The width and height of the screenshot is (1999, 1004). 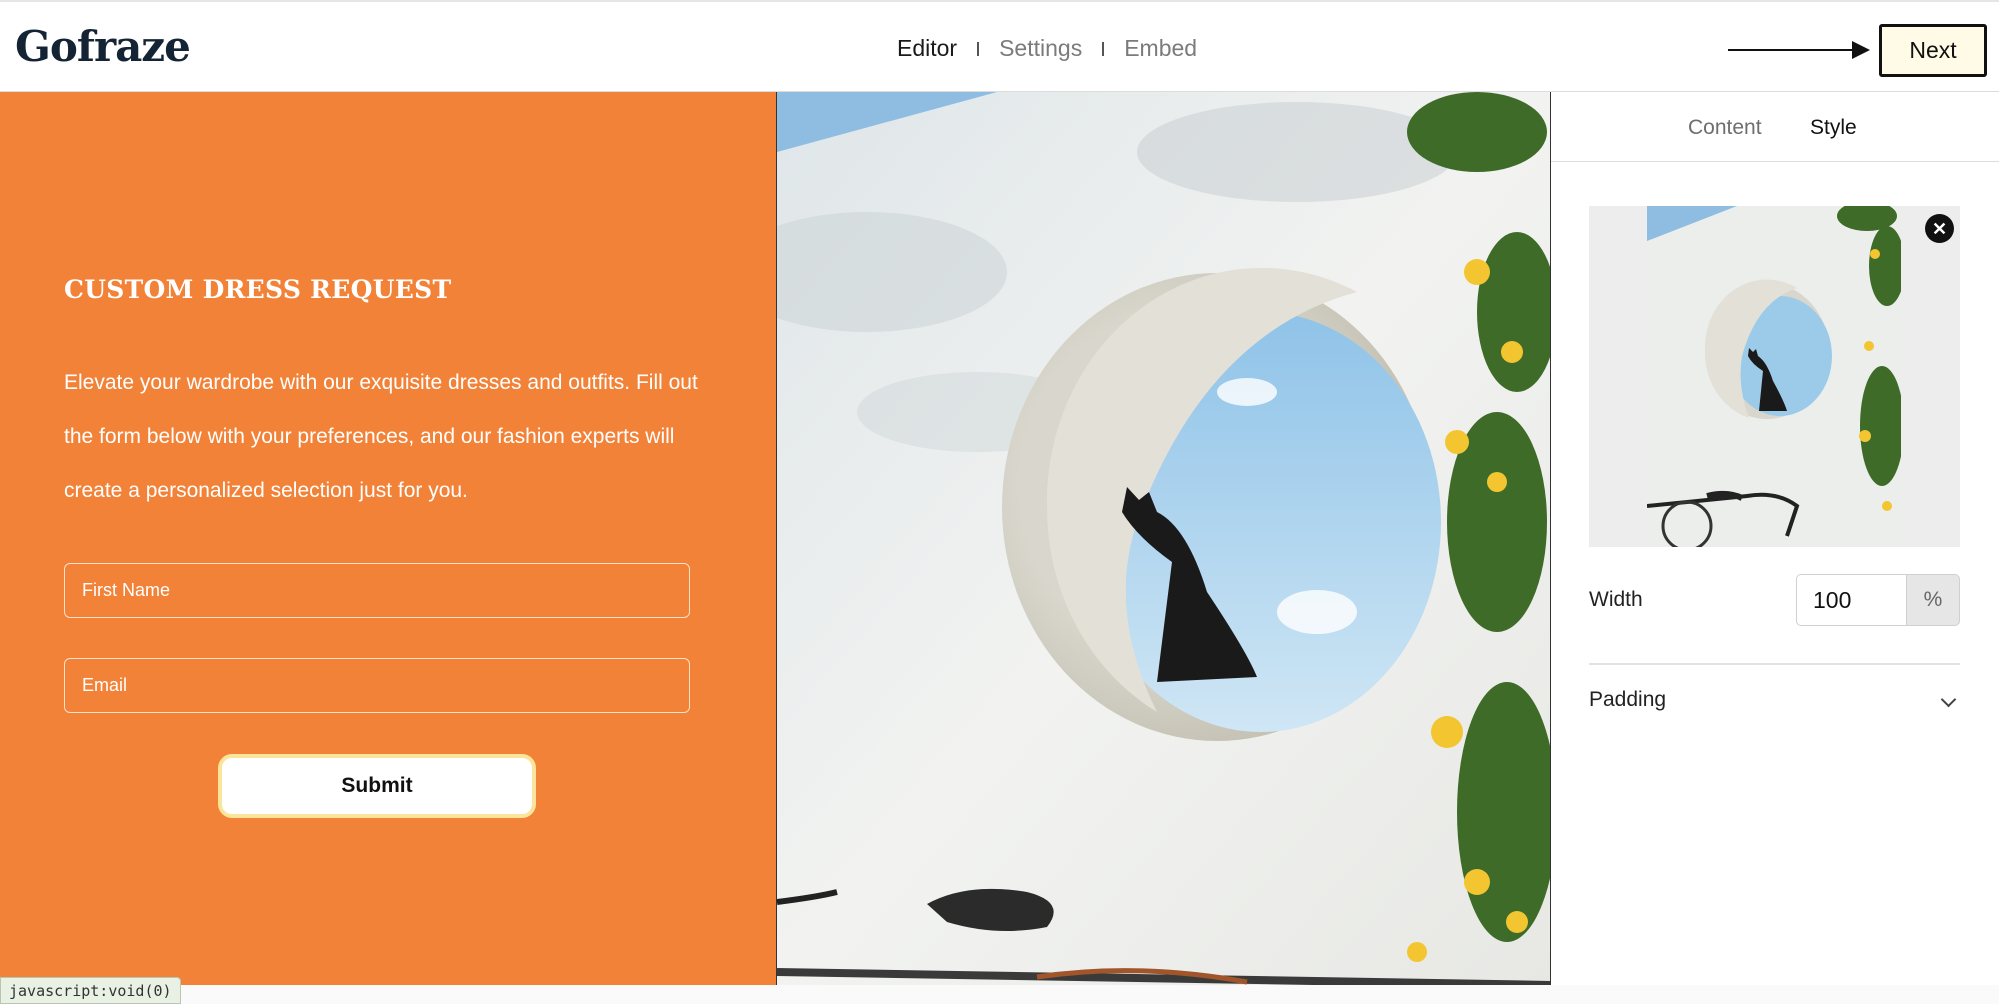 I want to click on top-bar: Gofraze Editor Settings Embed Next, so click(x=999, y=46).